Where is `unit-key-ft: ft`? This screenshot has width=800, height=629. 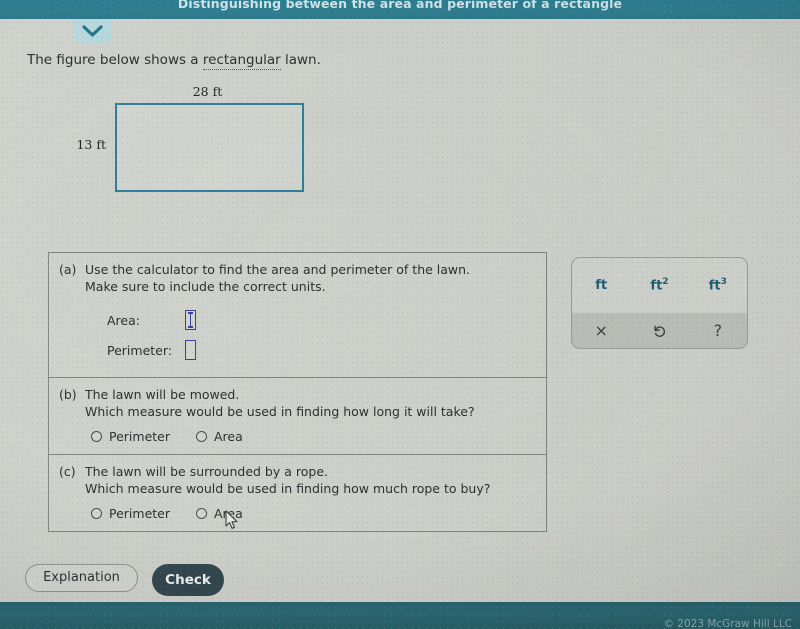 unit-key-ft: ft is located at coordinates (601, 285).